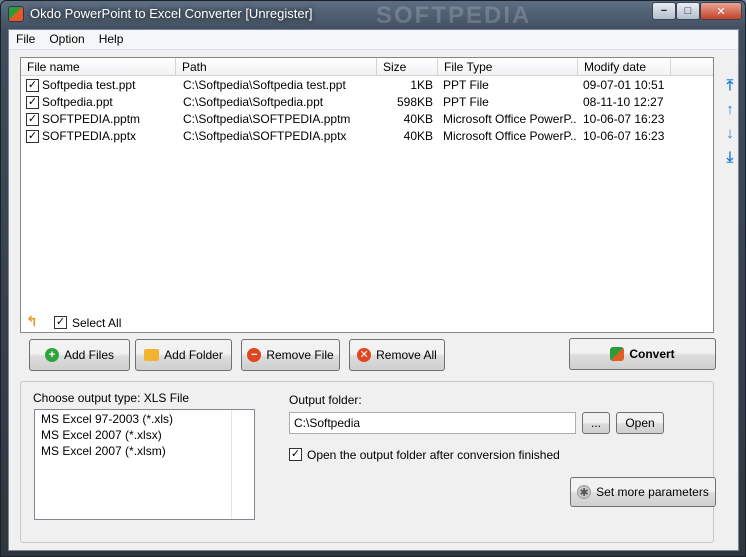 This screenshot has width=746, height=557. I want to click on move-top-icon: ⤒, so click(730, 87).